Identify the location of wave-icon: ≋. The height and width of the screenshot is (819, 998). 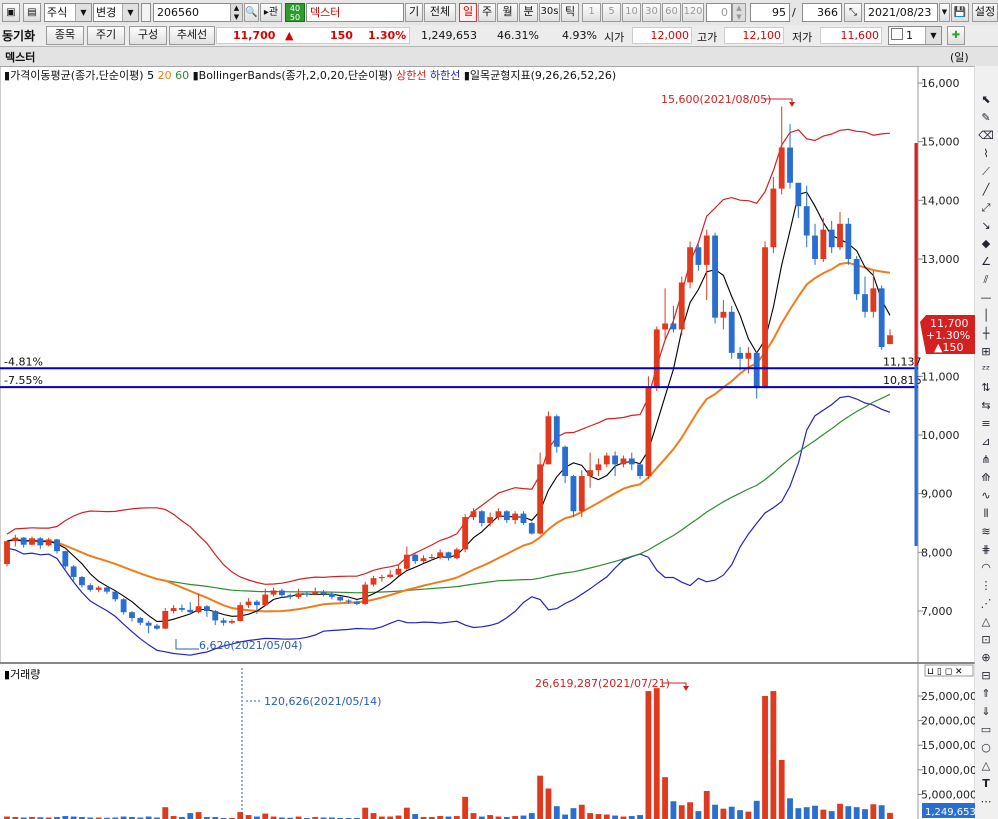
(986, 532).